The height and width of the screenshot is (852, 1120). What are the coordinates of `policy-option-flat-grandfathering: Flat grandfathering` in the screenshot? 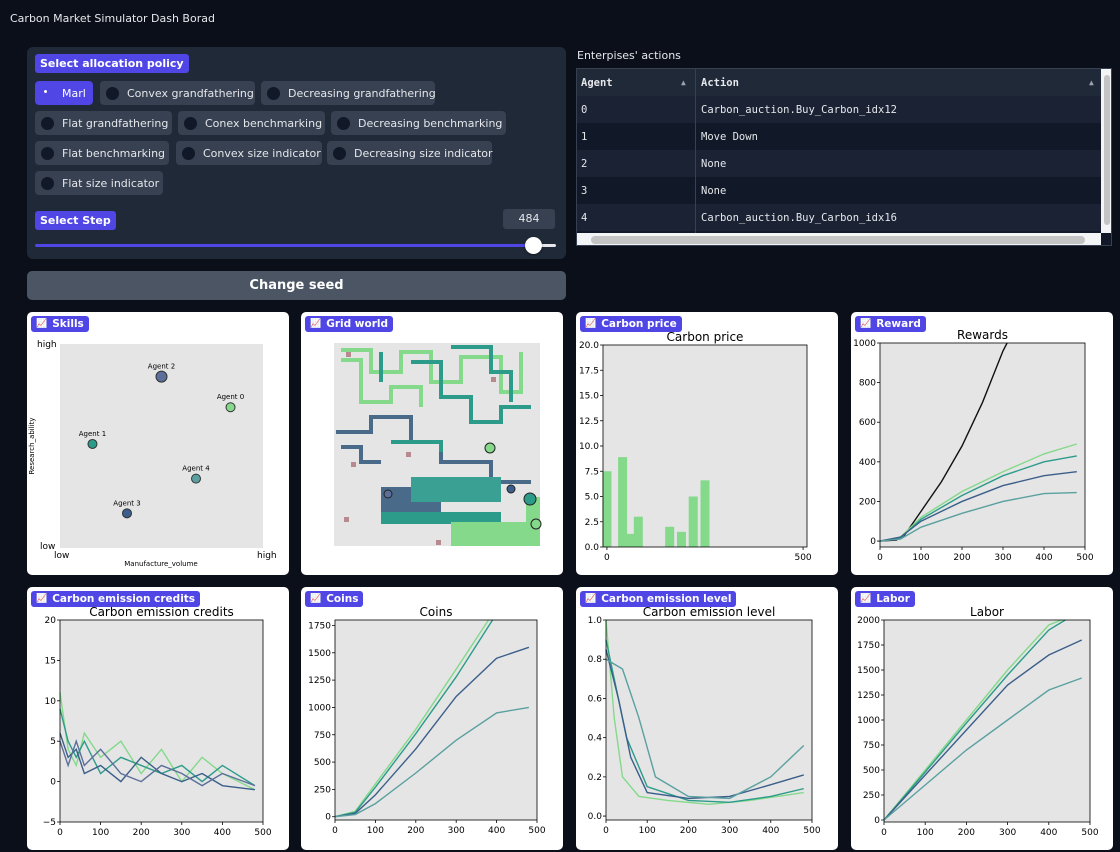 It's located at (103, 123).